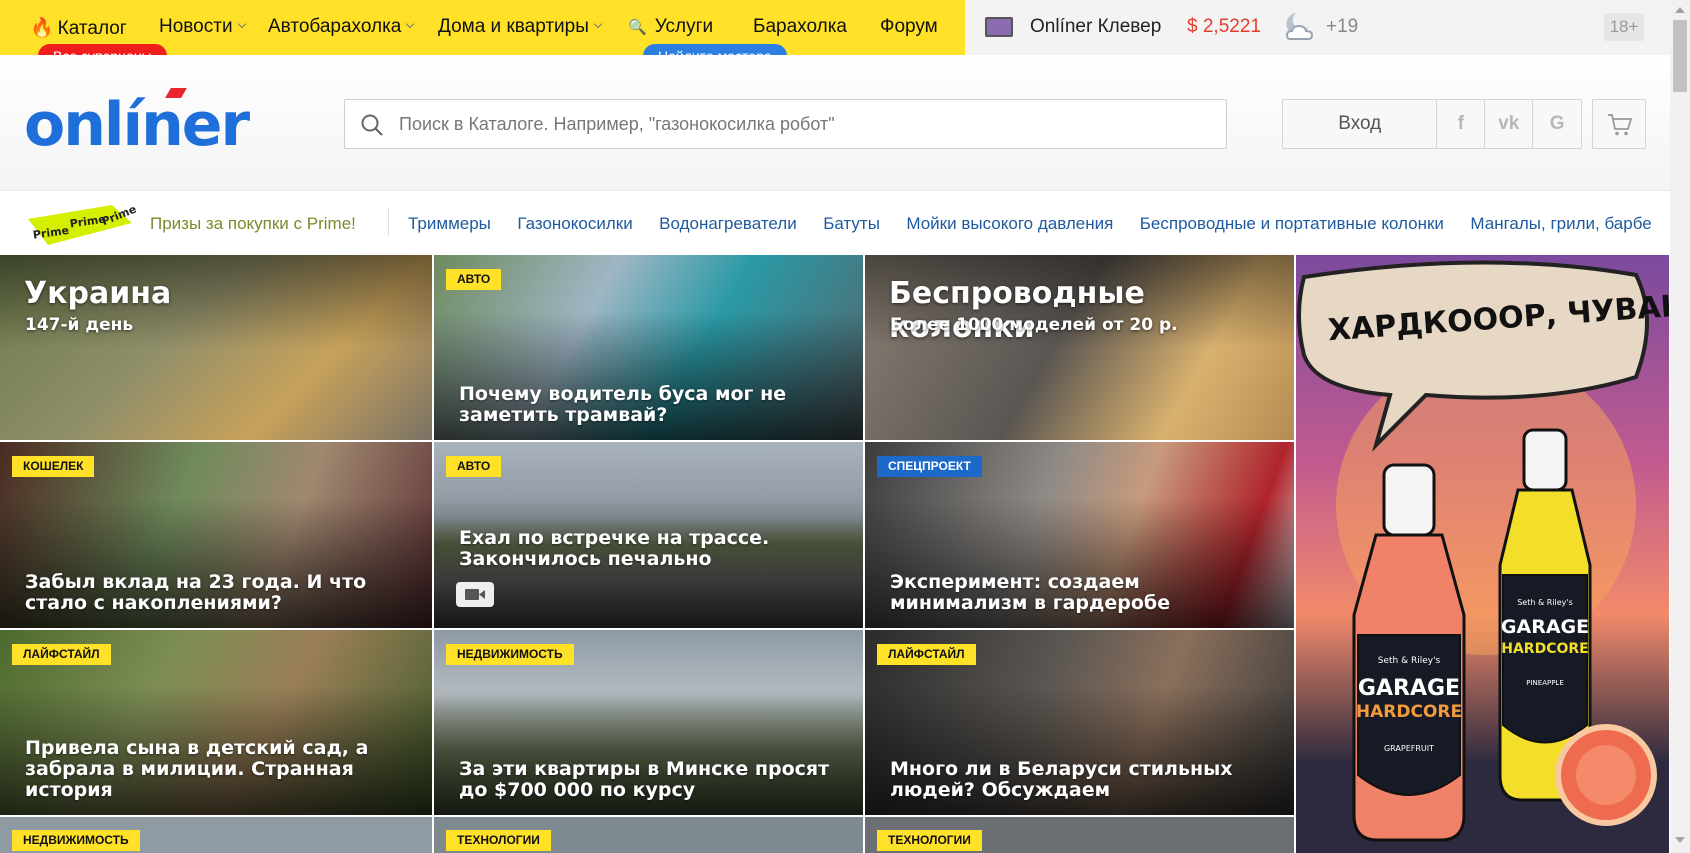  What do you see at coordinates (1009, 223) in the screenshot?
I see `category-link: Мойки высокого давления` at bounding box center [1009, 223].